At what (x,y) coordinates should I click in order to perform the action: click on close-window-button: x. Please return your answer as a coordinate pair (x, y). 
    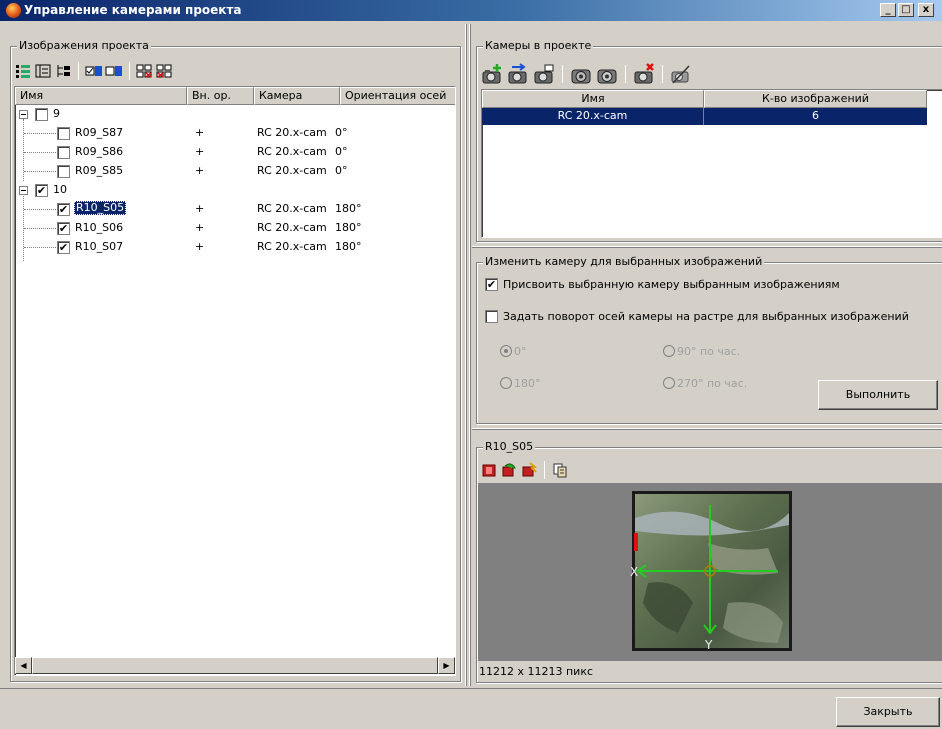
    Looking at the image, I should click on (926, 10).